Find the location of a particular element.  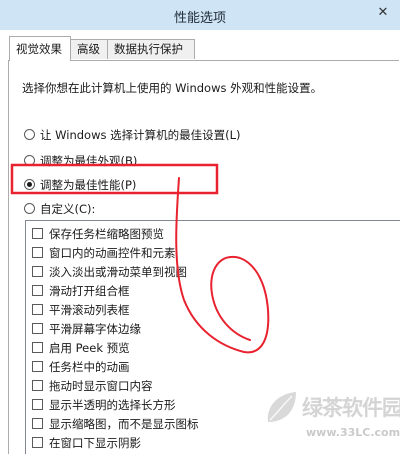

window-title: 性能选项 is located at coordinates (199, 18).